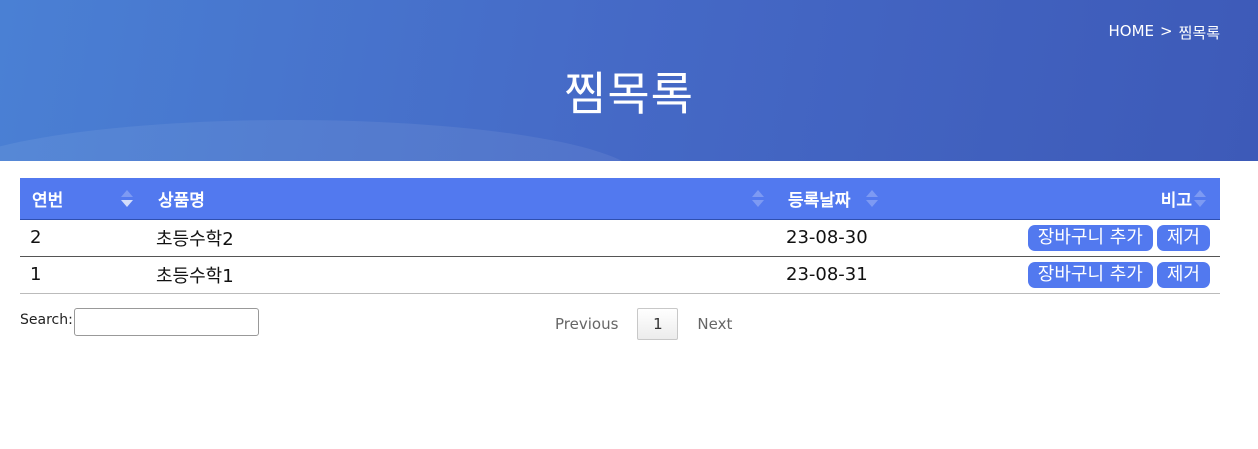  I want to click on cell-number: 1, so click(36, 274).